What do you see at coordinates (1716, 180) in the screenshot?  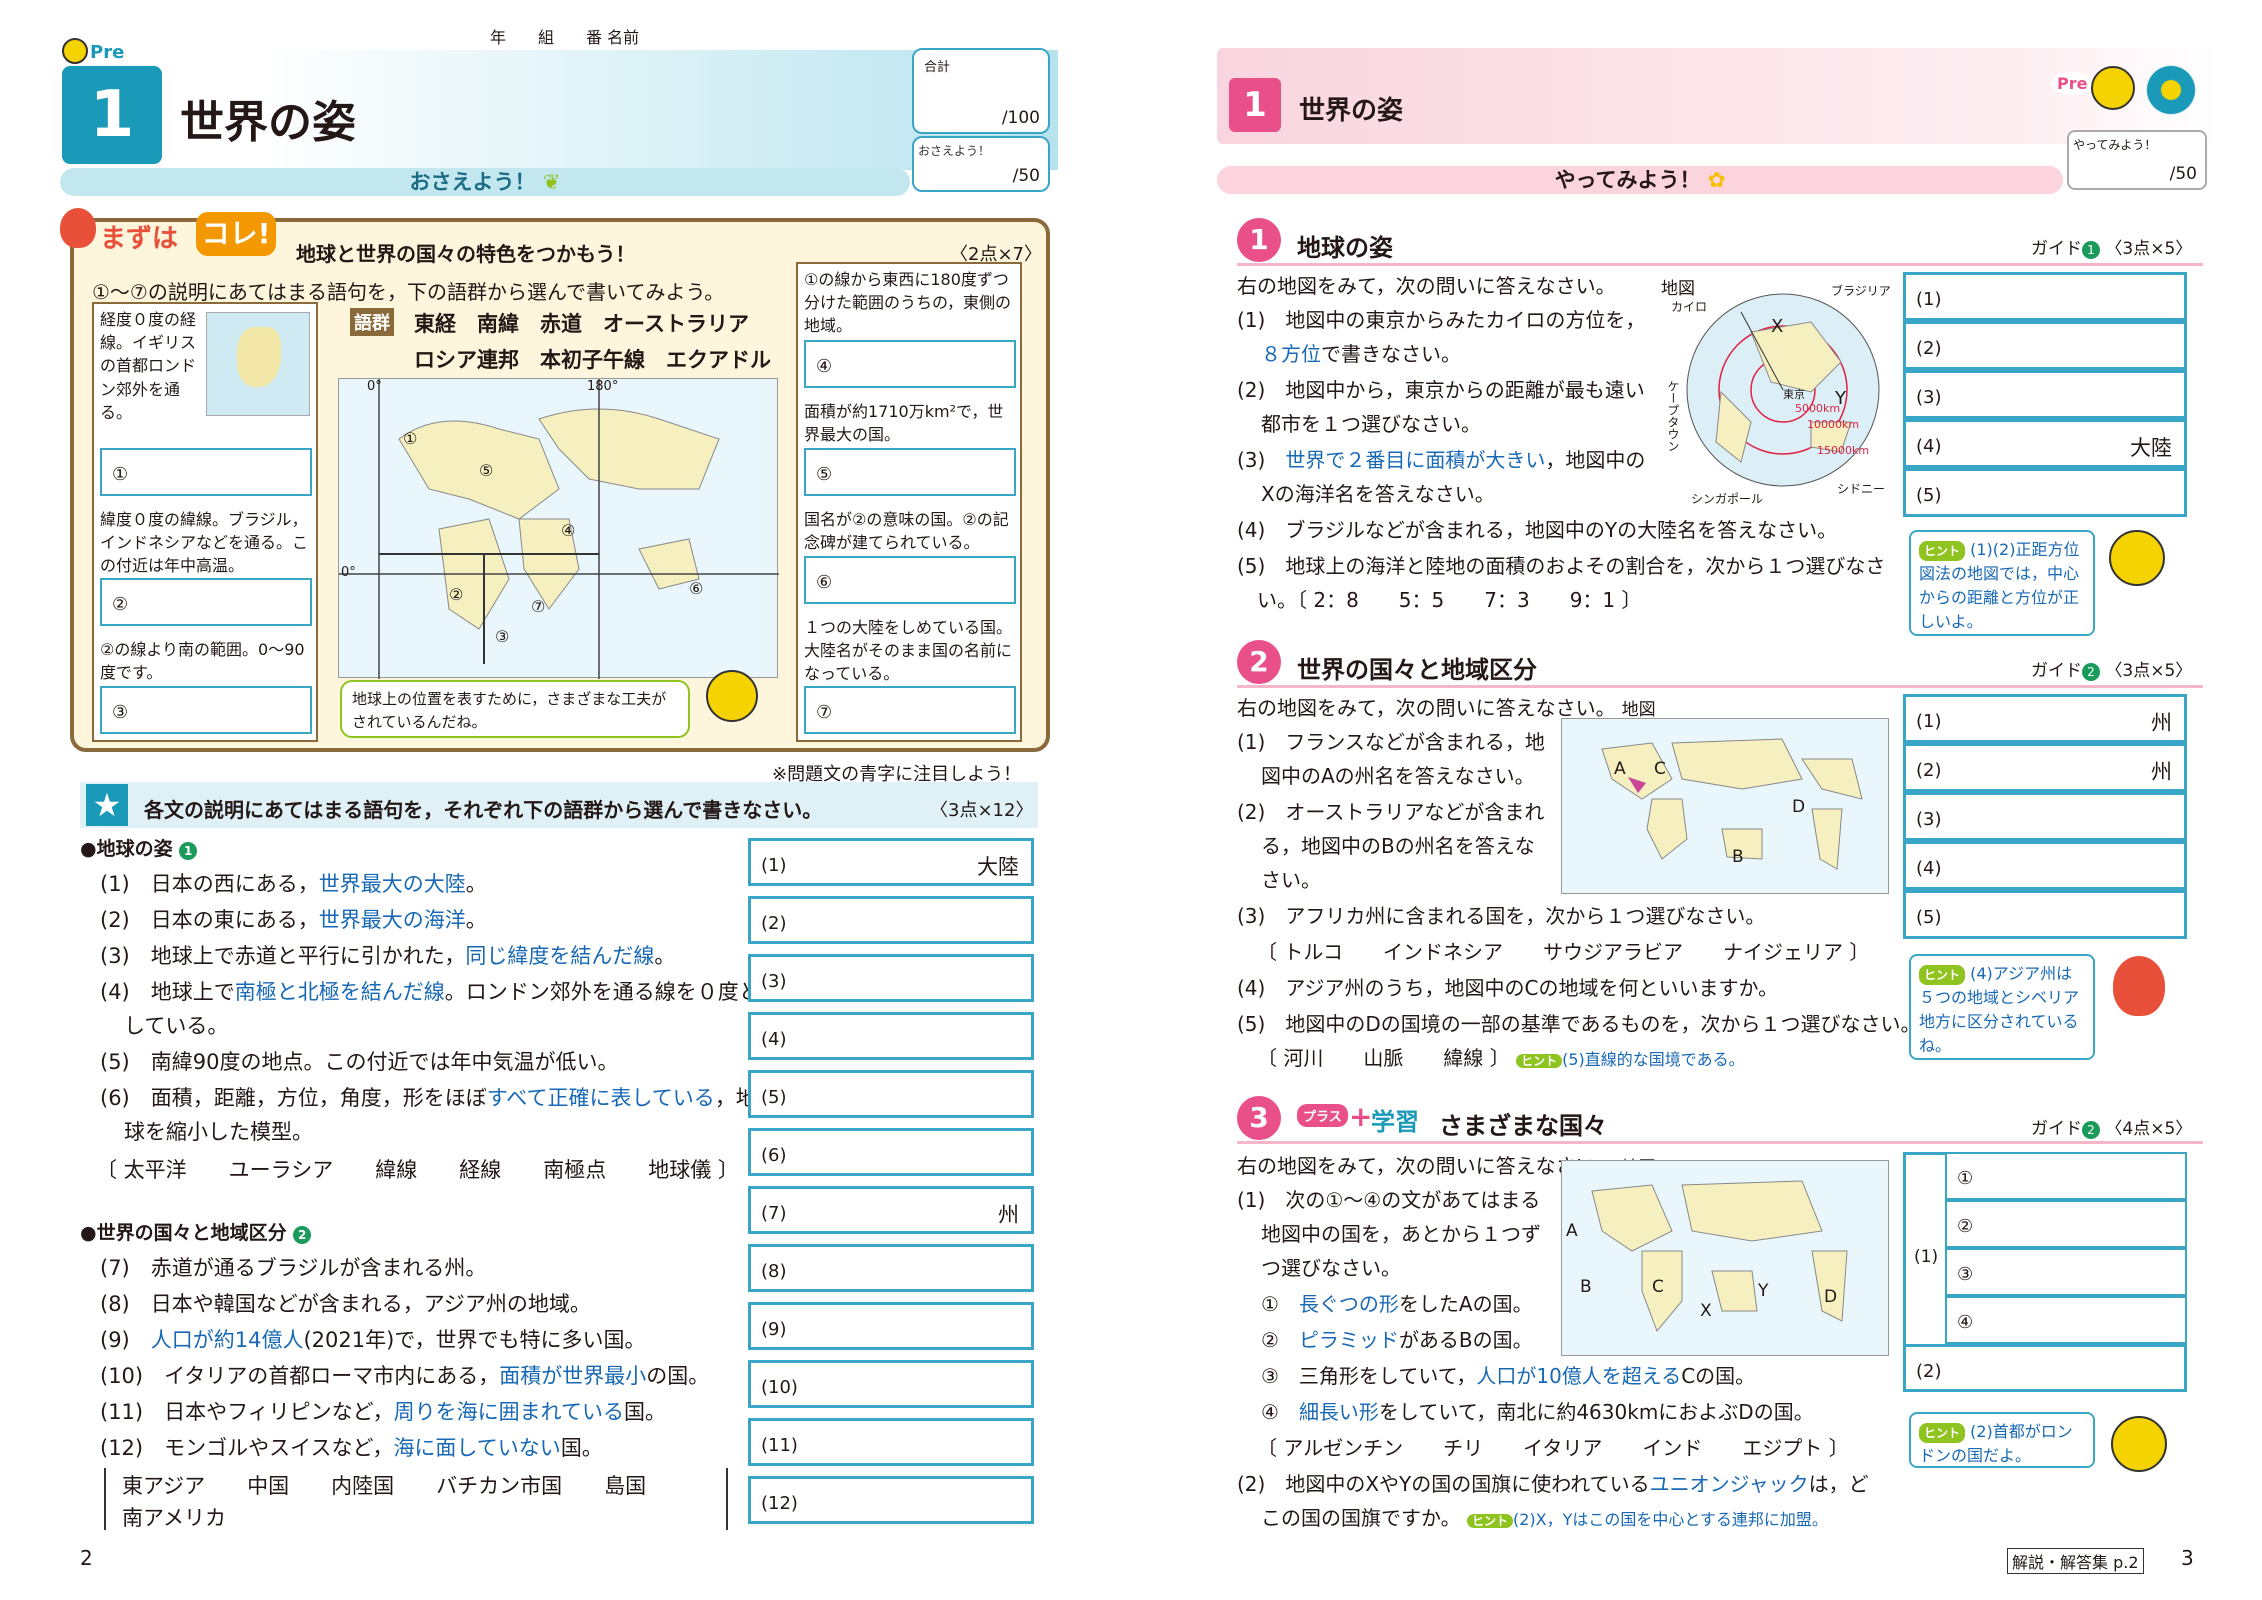 I see `flower-small-icon: ✿` at bounding box center [1716, 180].